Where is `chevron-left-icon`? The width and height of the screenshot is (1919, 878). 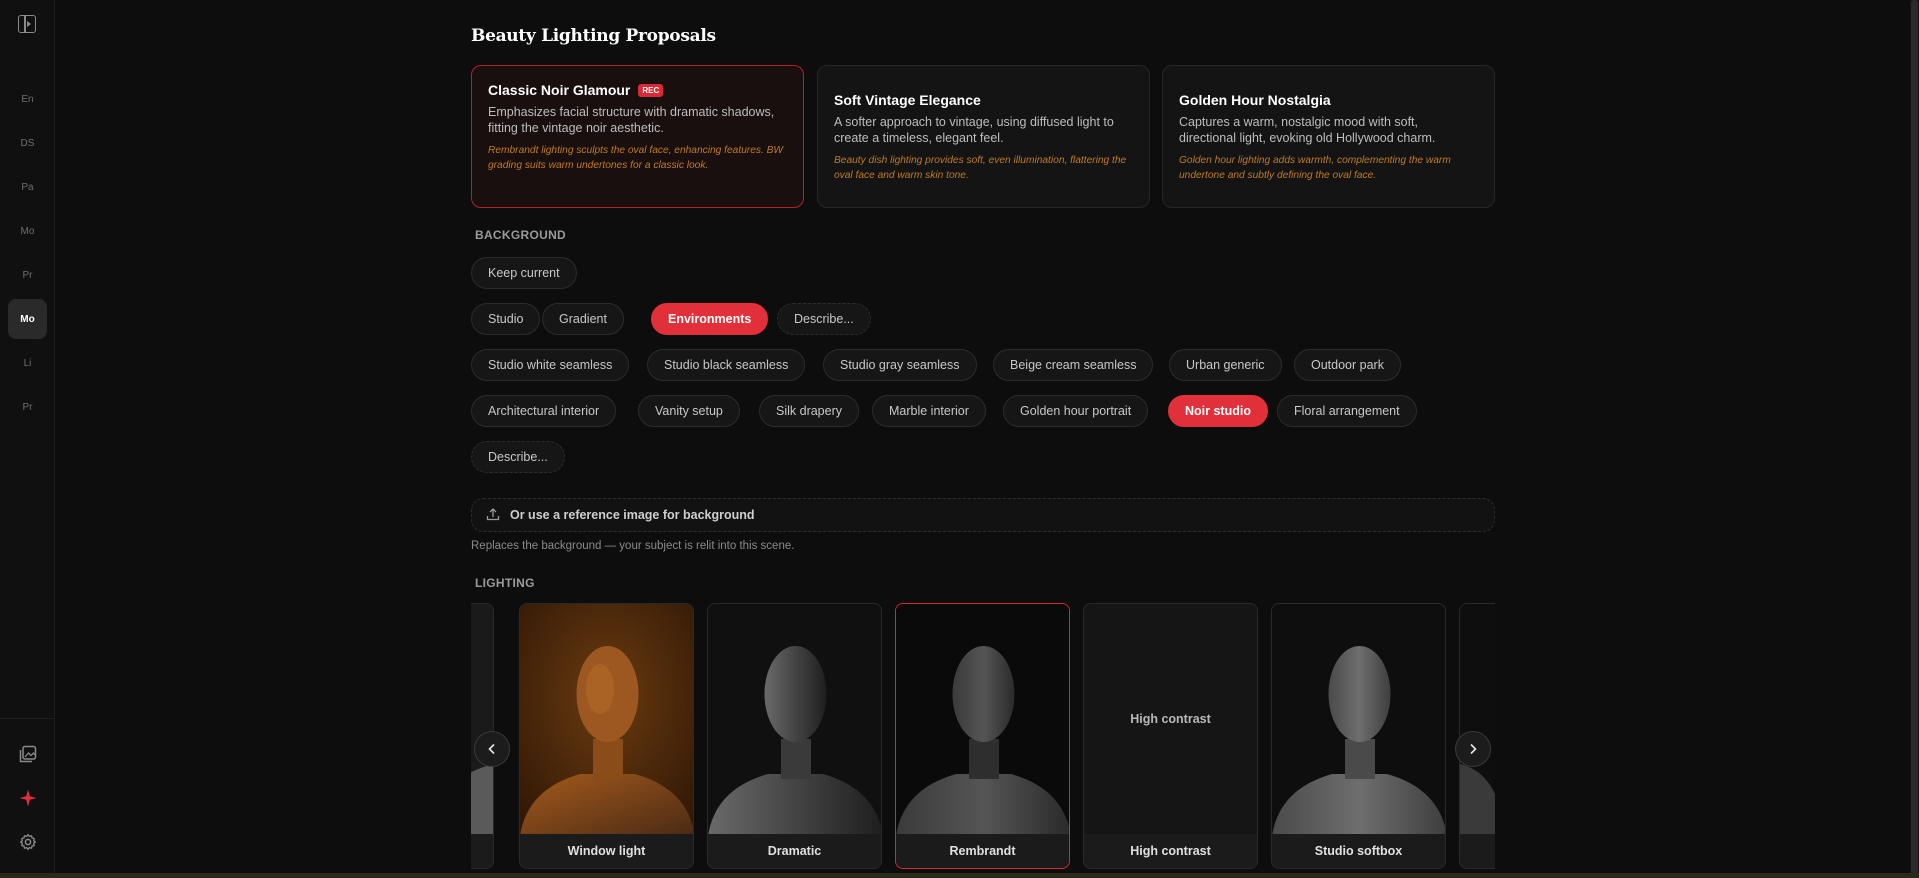 chevron-left-icon is located at coordinates (491, 749).